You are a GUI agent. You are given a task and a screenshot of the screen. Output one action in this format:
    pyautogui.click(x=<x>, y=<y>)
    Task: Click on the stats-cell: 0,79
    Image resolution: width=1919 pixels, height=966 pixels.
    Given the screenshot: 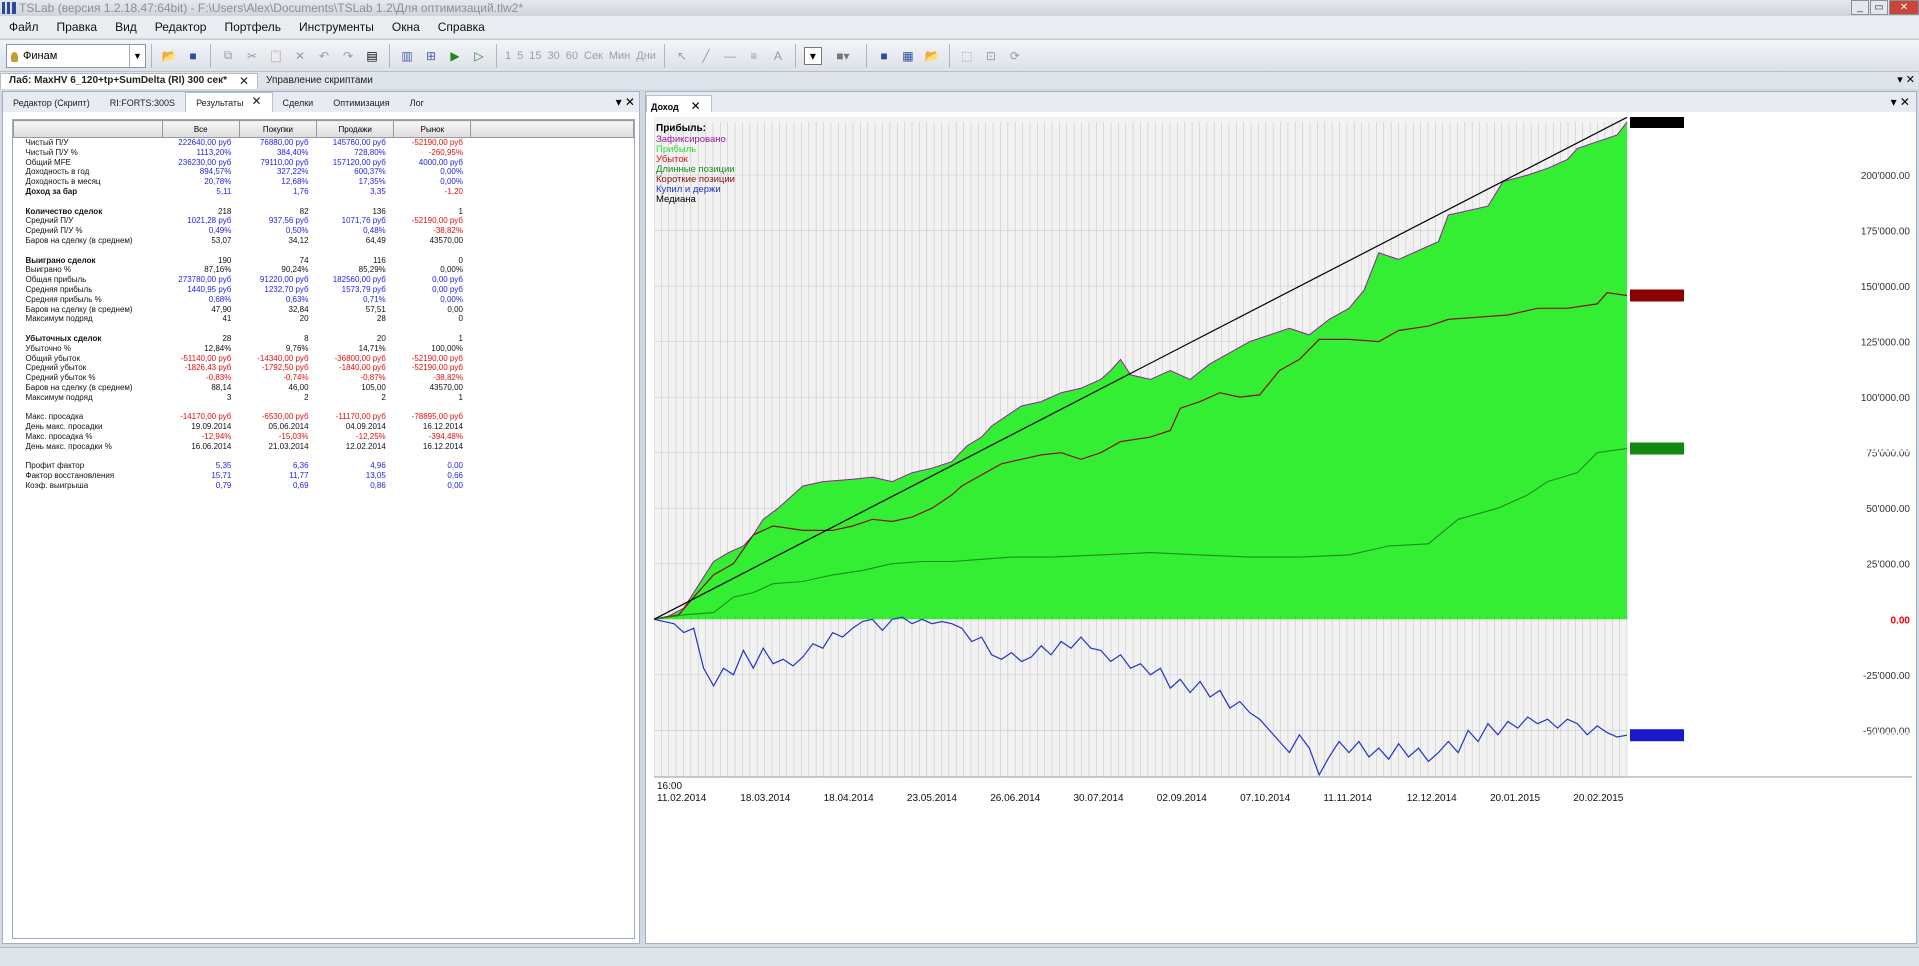 What is the action you would take?
    pyautogui.click(x=223, y=485)
    